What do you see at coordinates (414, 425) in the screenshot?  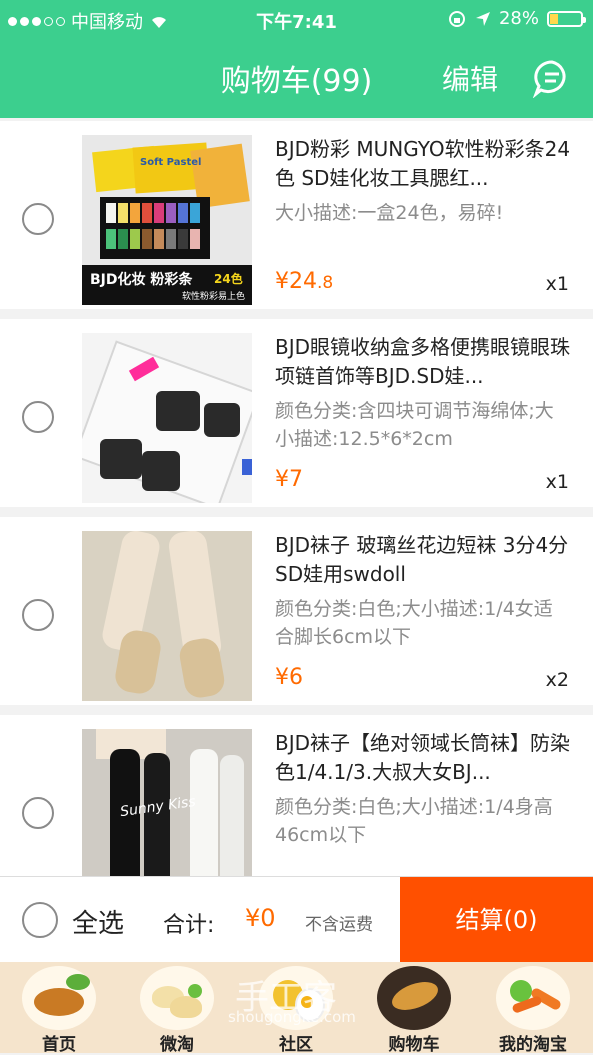 I see `product-spec: 颜色分类:含四块可调节海绵体;大小描述:12.5*6*2cm` at bounding box center [414, 425].